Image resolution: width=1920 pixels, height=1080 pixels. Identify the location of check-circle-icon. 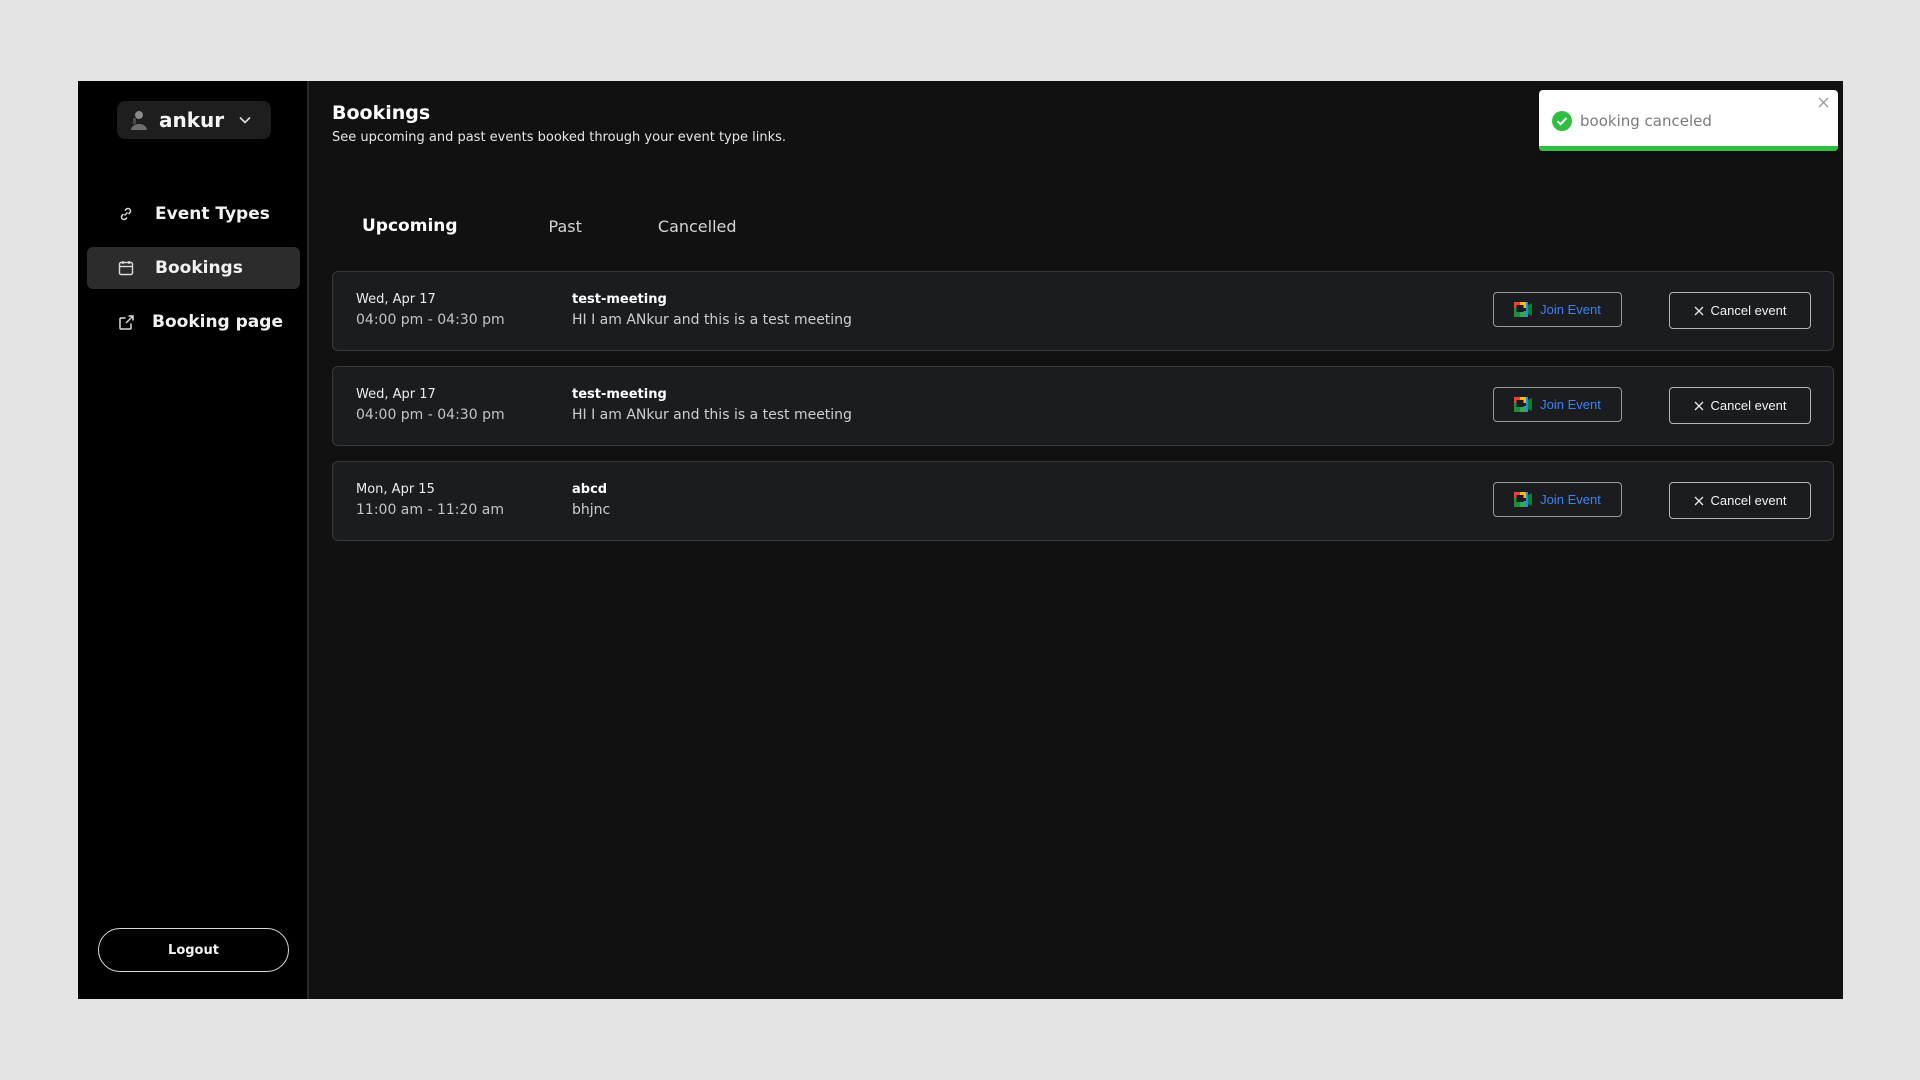
(1562, 121).